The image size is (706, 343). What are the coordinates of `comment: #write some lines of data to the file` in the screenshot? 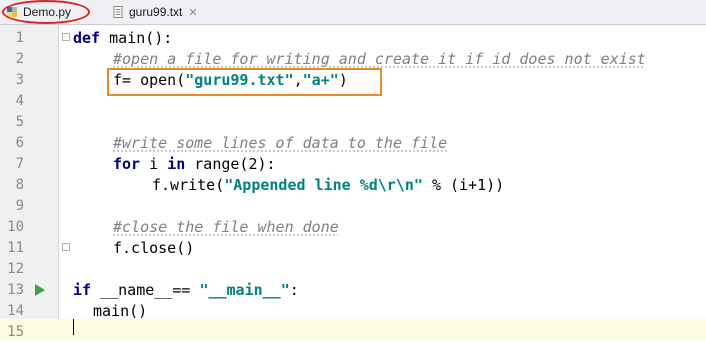 It's located at (280, 143).